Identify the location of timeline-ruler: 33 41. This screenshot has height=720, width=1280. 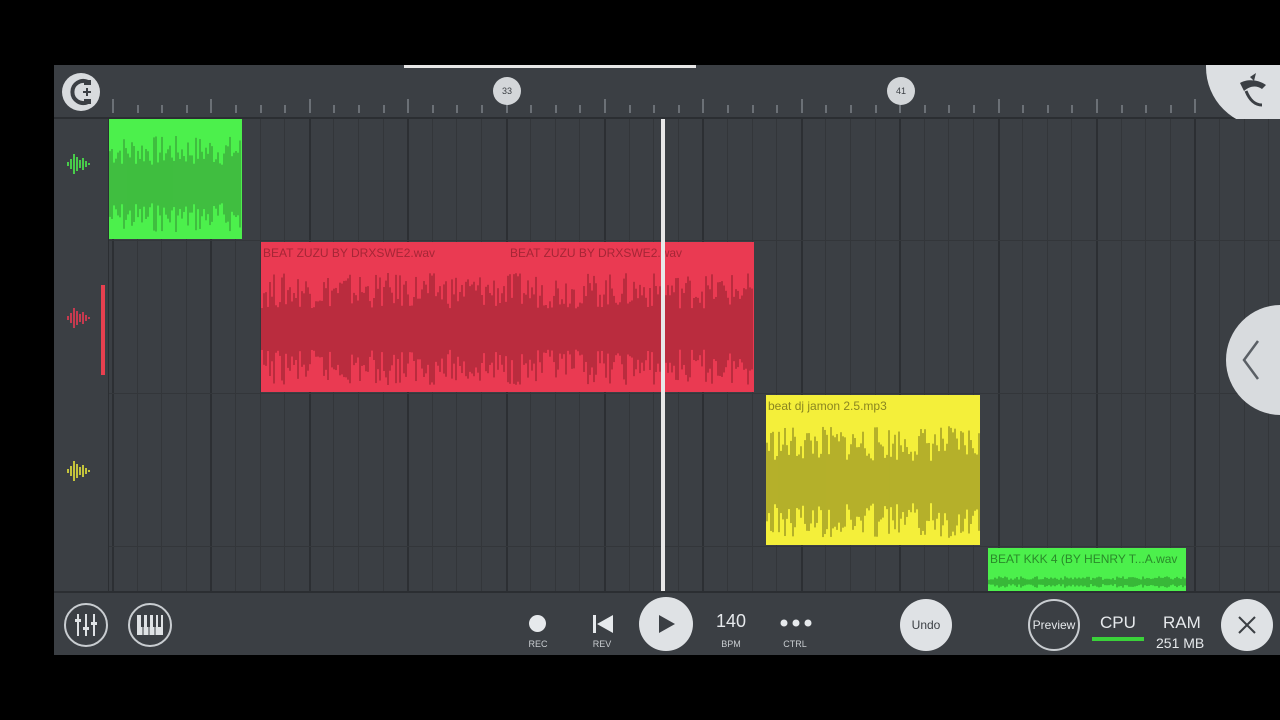
(667, 92).